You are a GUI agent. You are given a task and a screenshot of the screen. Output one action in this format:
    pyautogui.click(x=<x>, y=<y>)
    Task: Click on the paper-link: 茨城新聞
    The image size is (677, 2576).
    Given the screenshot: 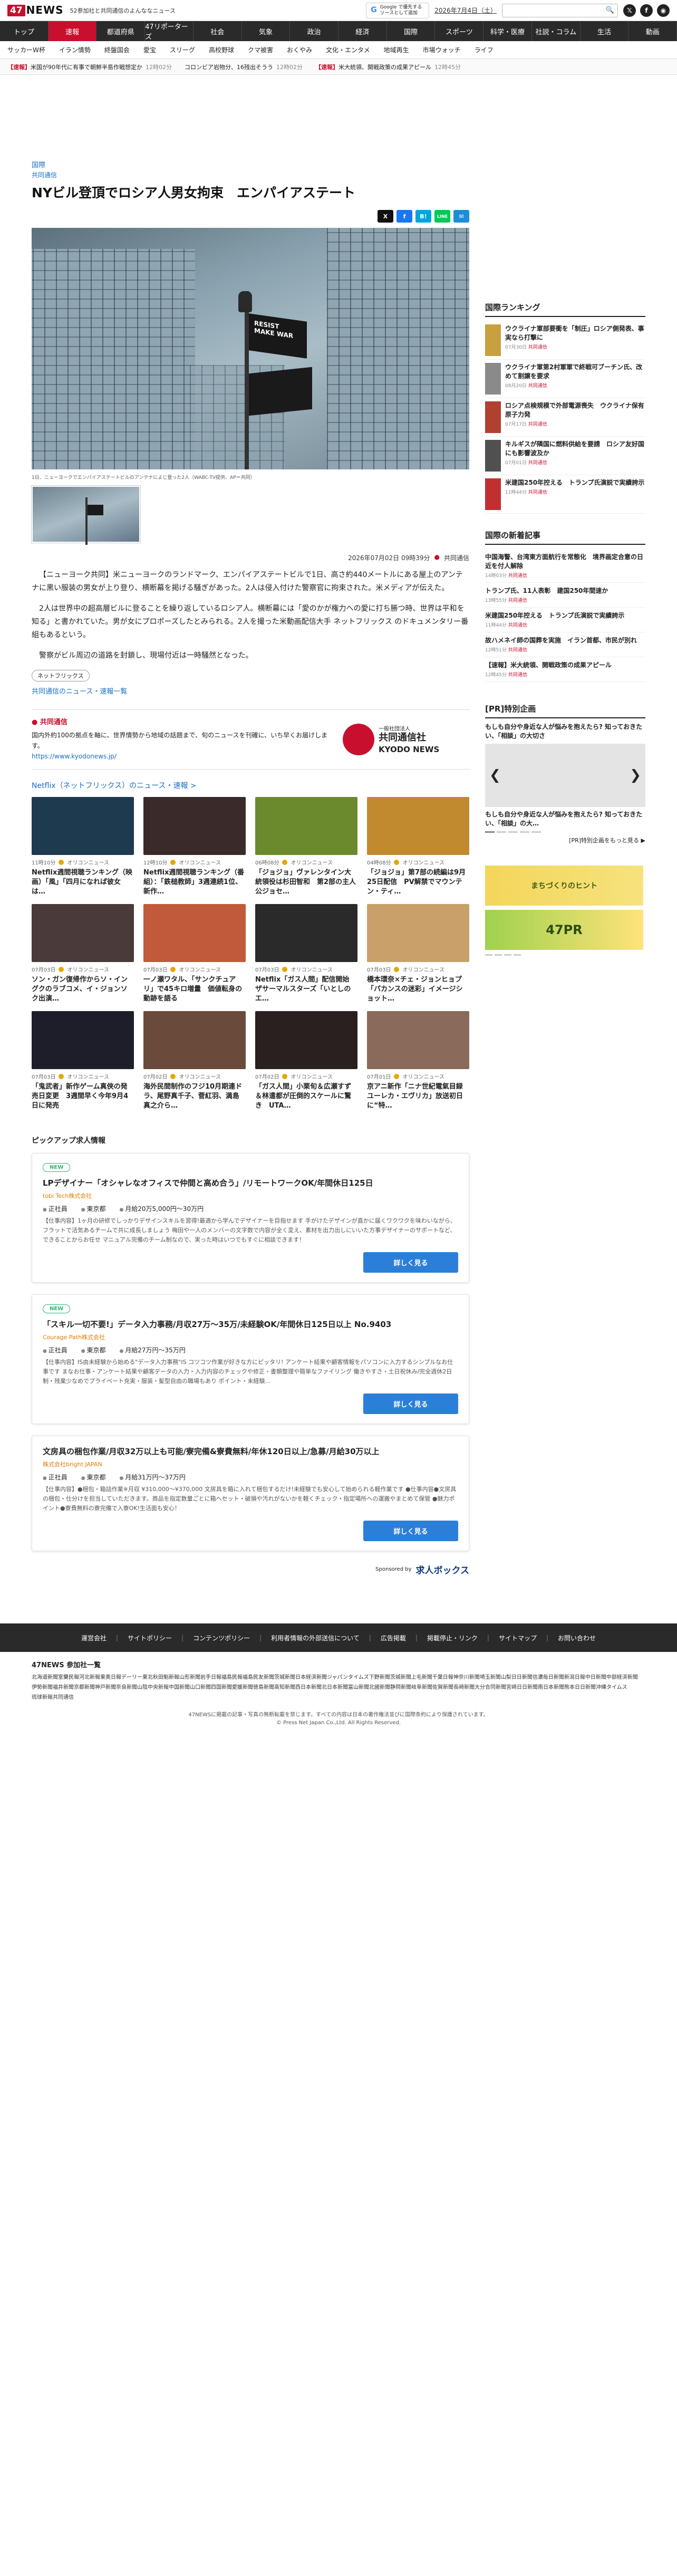 What is the action you would take?
    pyautogui.click(x=284, y=1677)
    